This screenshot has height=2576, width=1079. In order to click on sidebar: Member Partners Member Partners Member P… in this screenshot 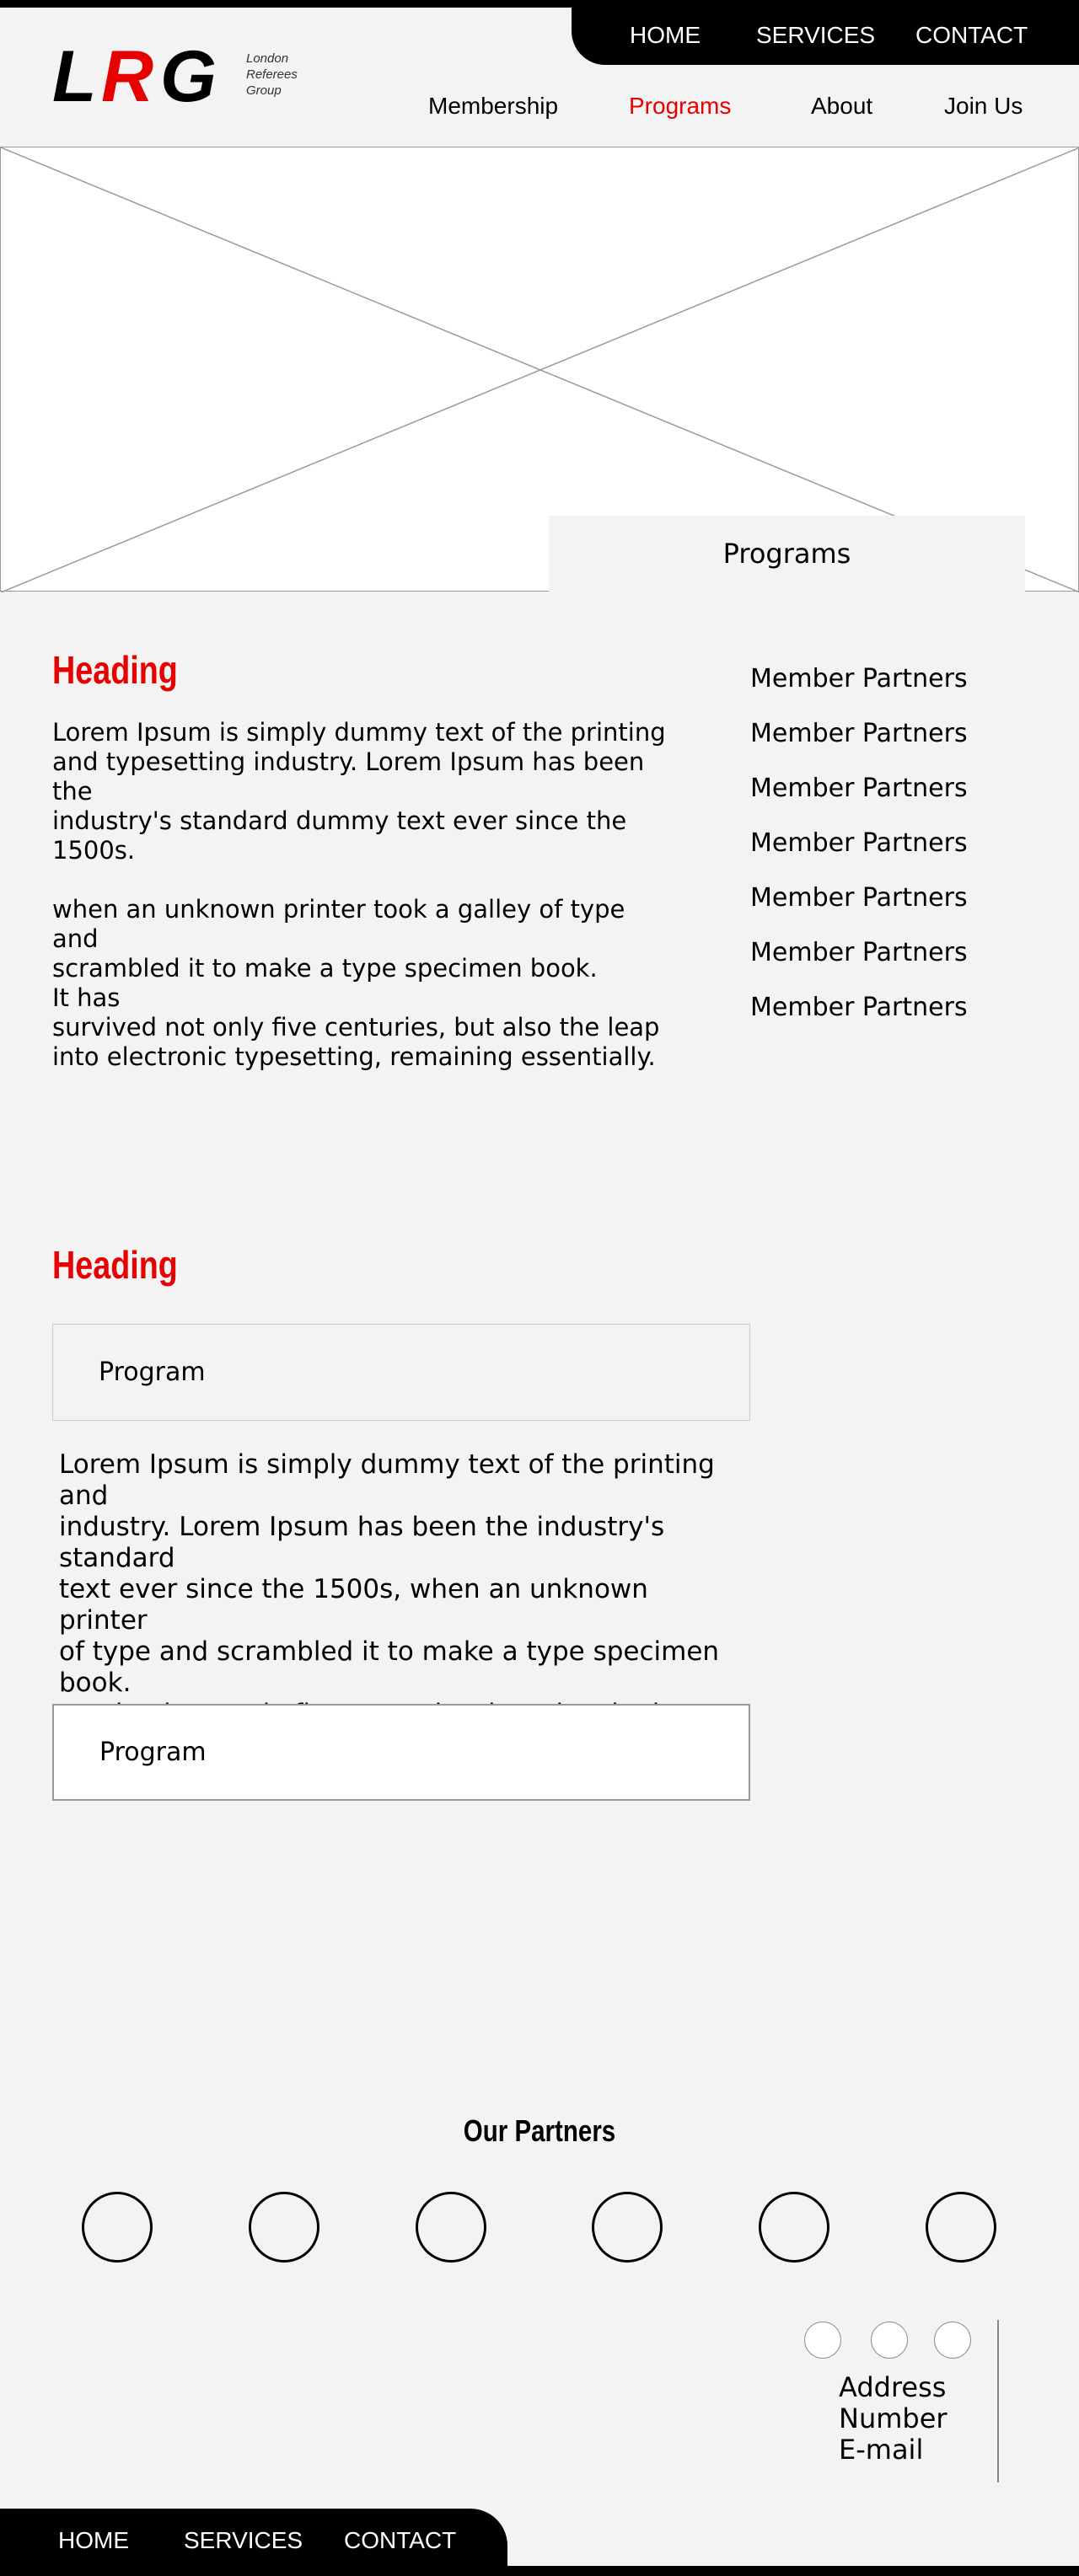, I will do `click(854, 849)`.